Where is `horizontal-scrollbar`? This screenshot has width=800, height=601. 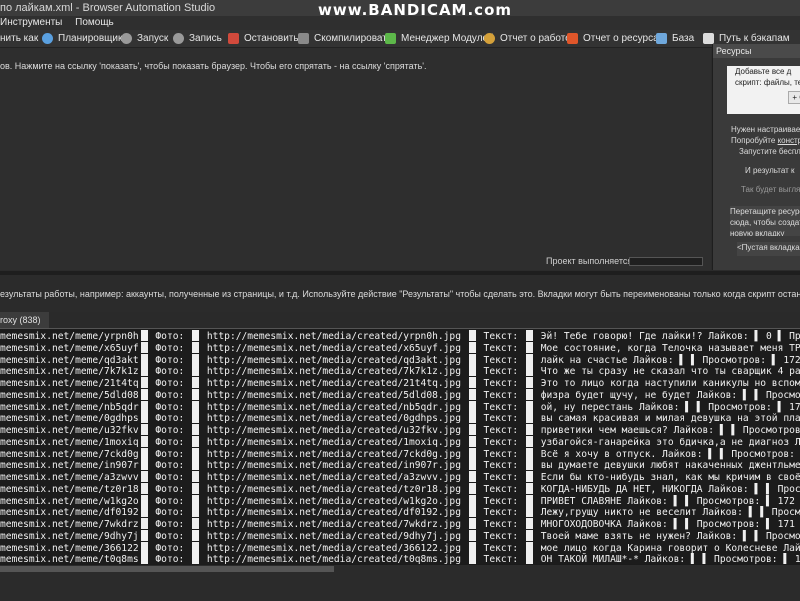 horizontal-scrollbar is located at coordinates (167, 569).